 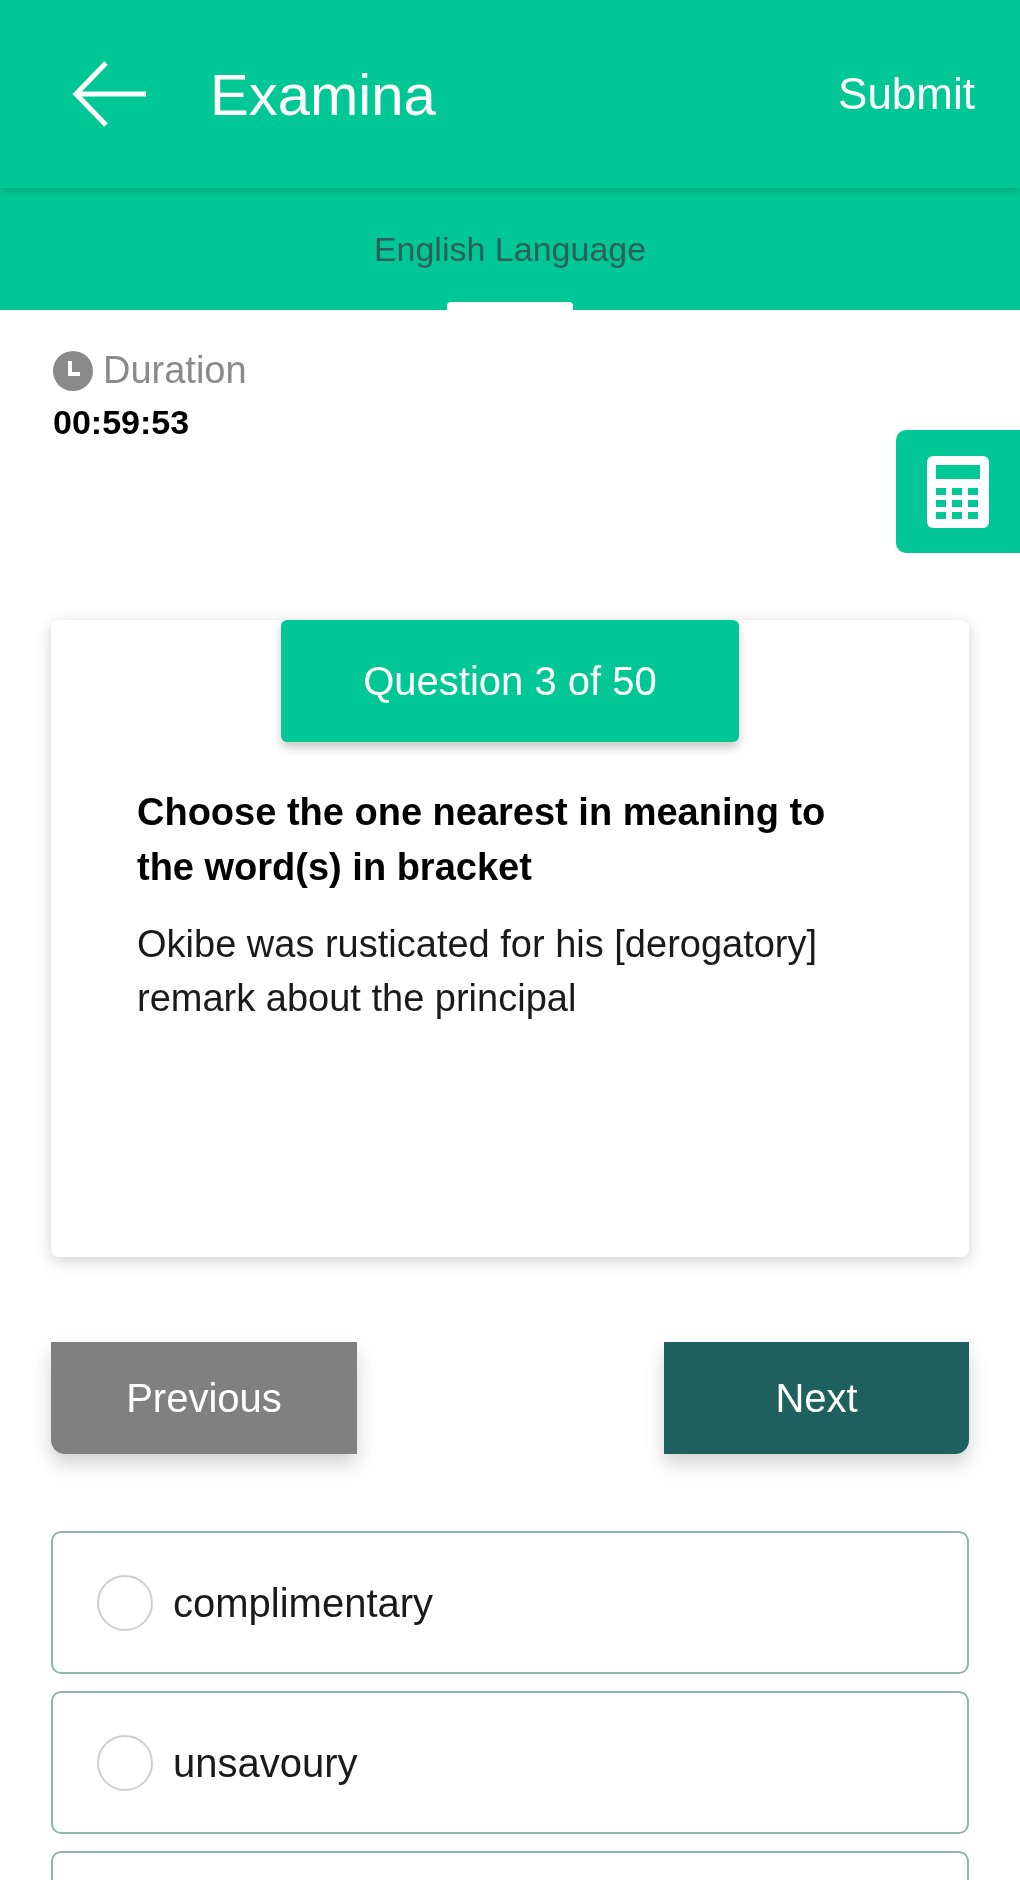 What do you see at coordinates (204, 1398) in the screenshot?
I see `previous-button: Previous` at bounding box center [204, 1398].